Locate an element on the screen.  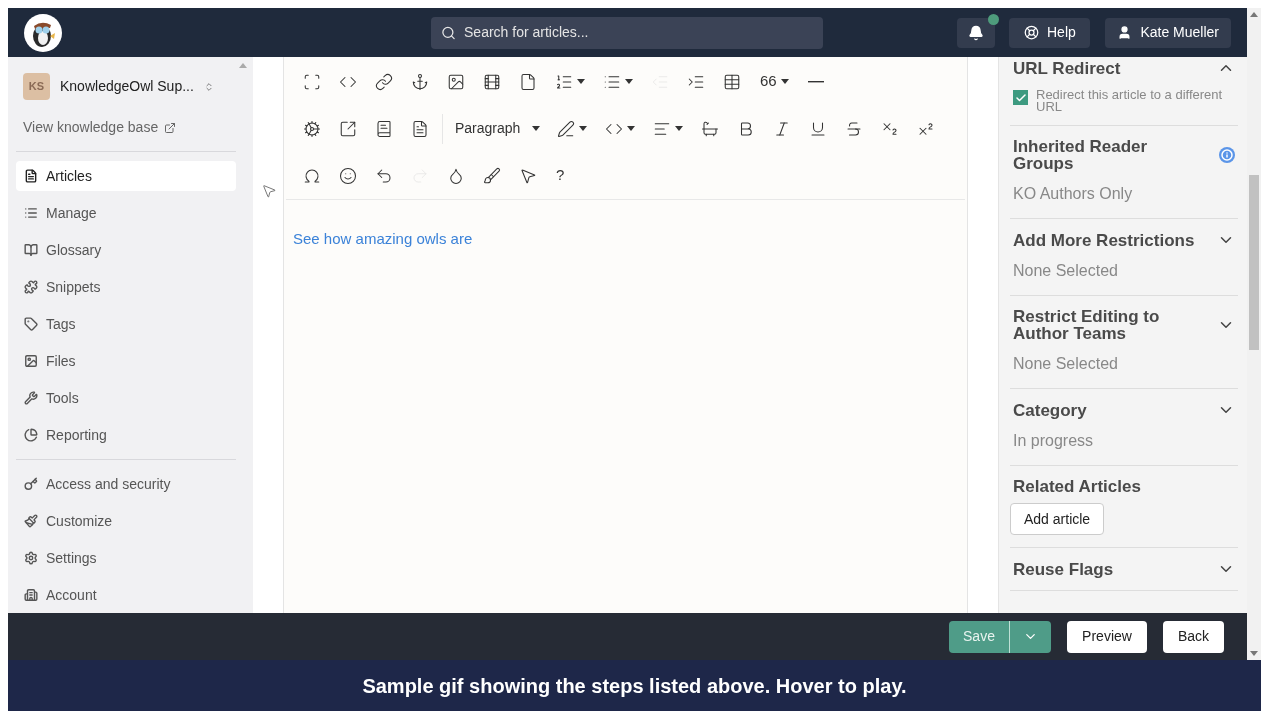
back-button: Back is located at coordinates (1193, 636).